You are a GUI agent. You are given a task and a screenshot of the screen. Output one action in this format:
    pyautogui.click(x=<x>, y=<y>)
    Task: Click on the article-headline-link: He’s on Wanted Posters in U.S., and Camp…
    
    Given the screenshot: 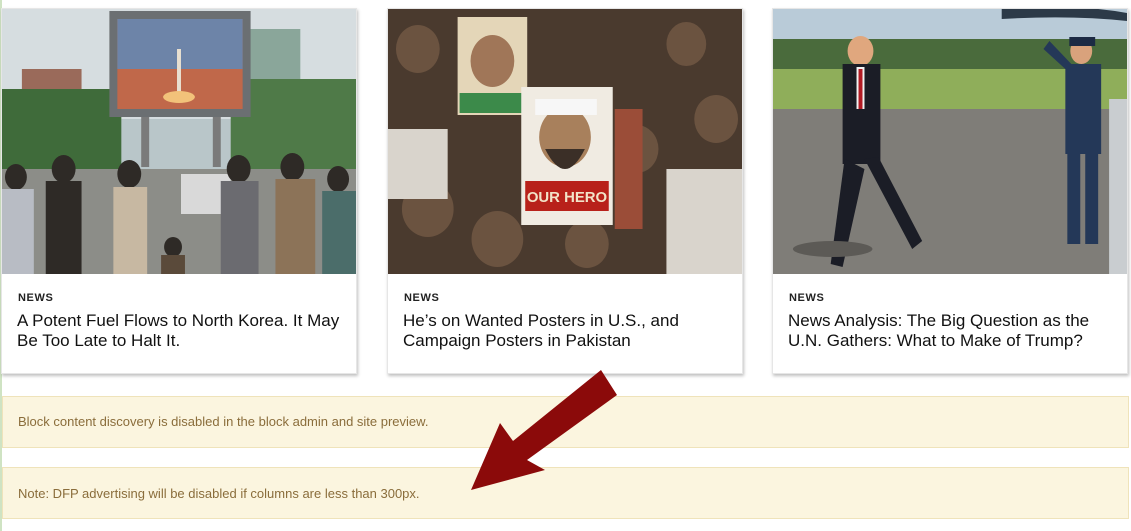 What is the action you would take?
    pyautogui.click(x=565, y=331)
    